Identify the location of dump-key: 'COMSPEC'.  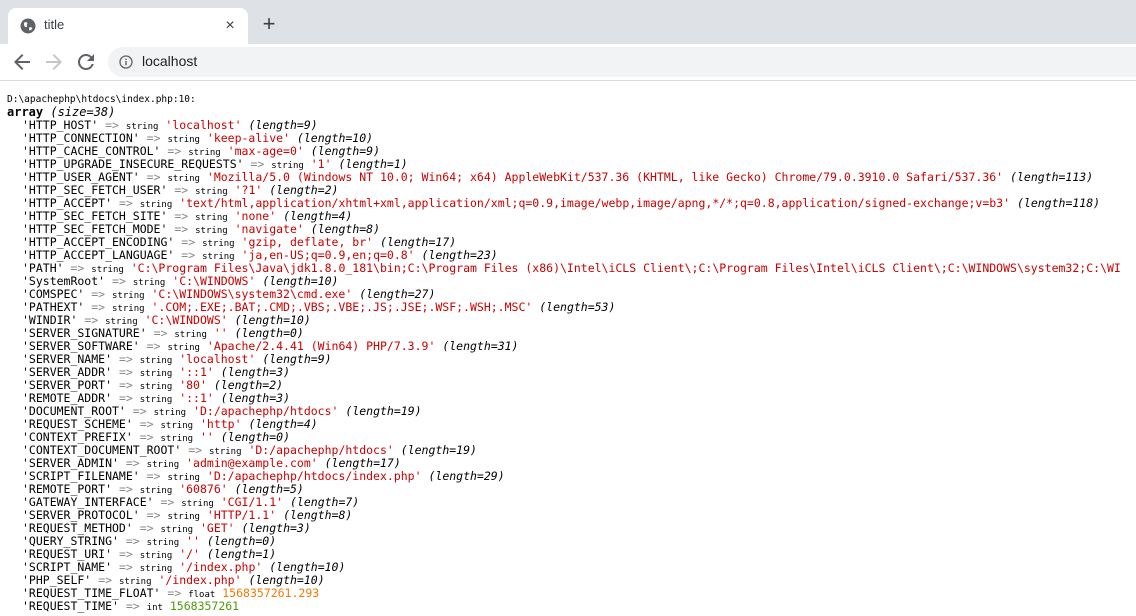
(53, 294).